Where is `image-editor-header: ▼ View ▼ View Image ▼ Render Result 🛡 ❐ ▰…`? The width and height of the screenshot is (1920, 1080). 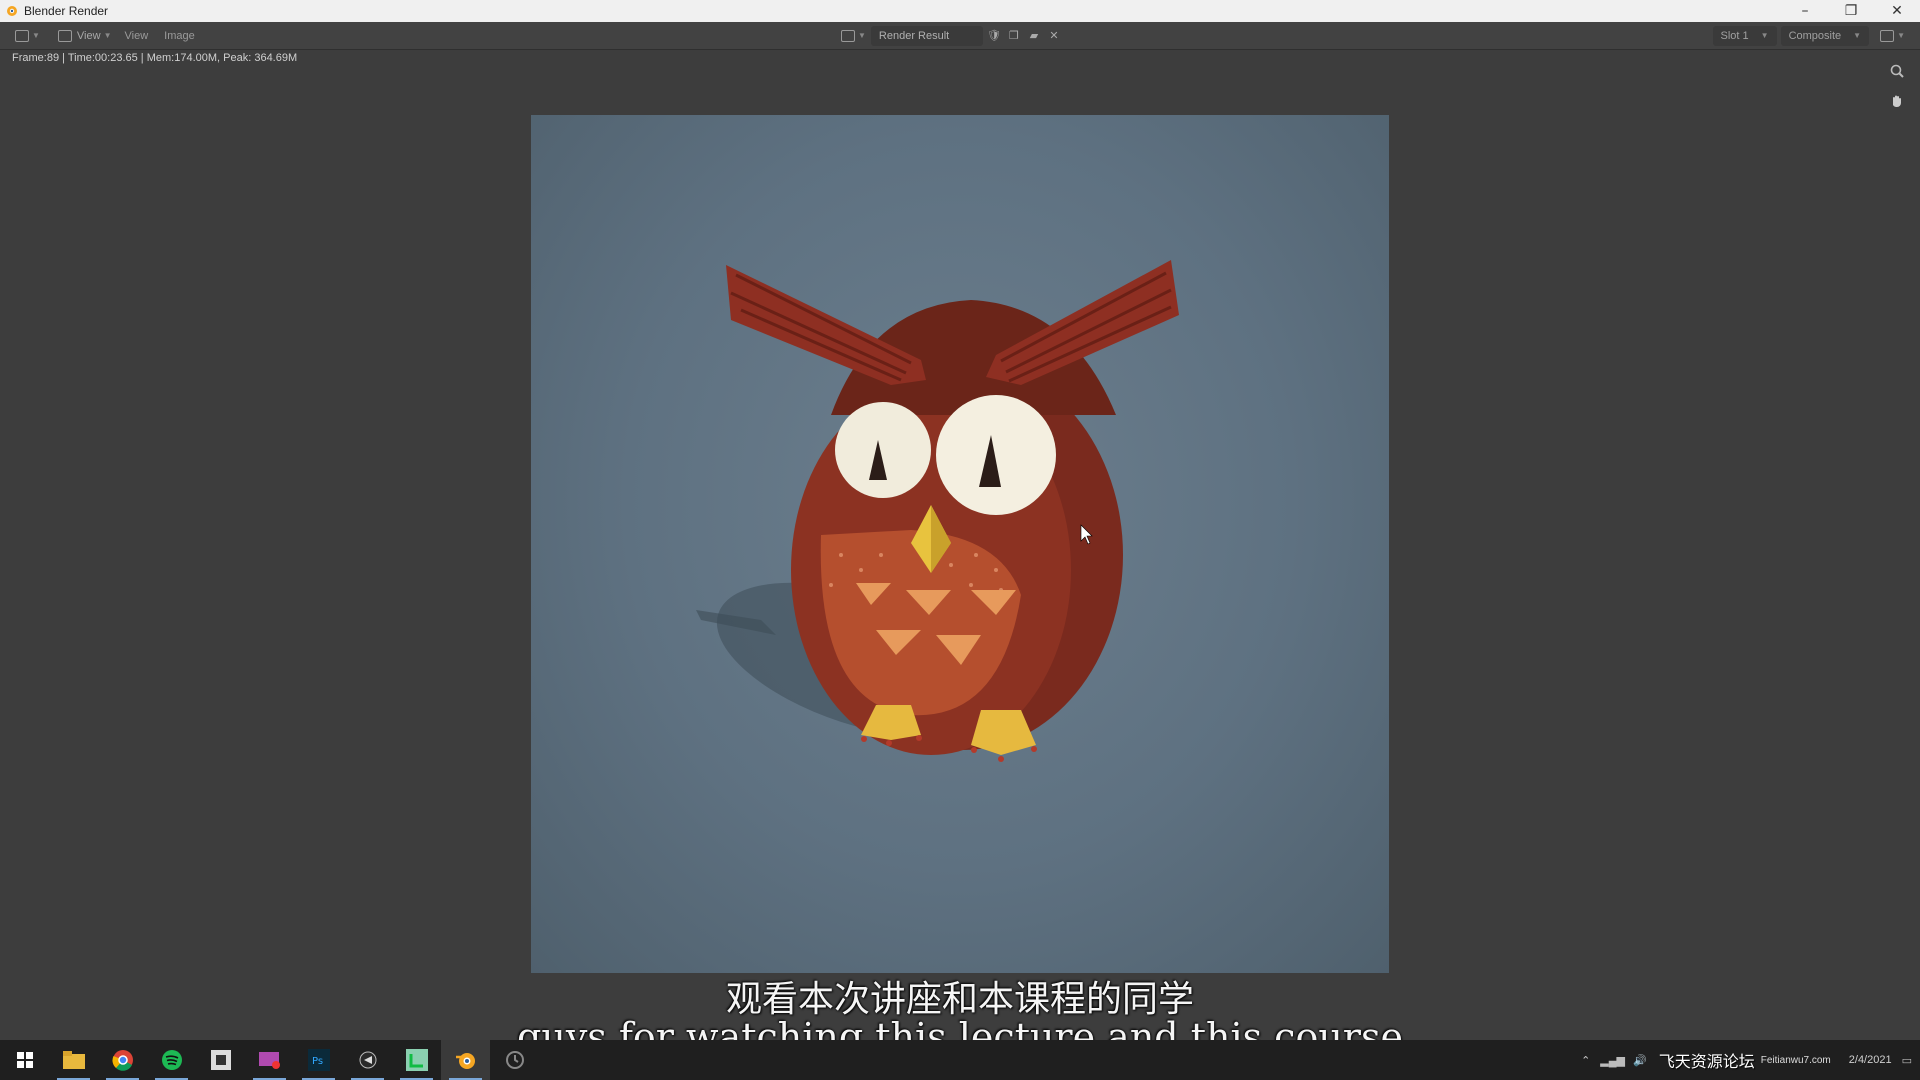
image-editor-header: ▼ View ▼ View Image ▼ Render Result 🛡 ❐ ▰… is located at coordinates (960, 36).